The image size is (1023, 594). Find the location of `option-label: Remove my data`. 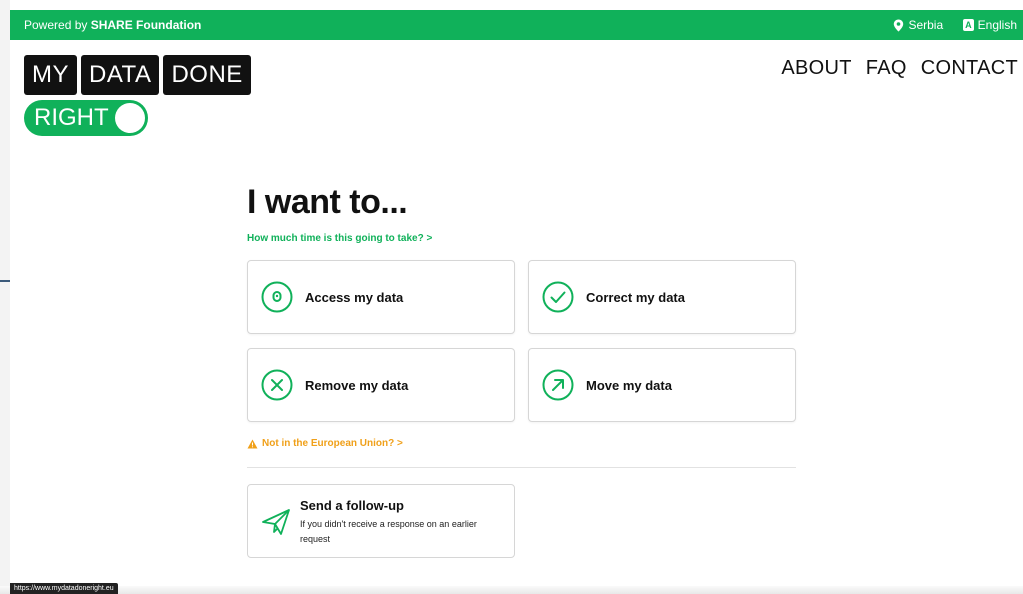

option-label: Remove my data is located at coordinates (357, 385).